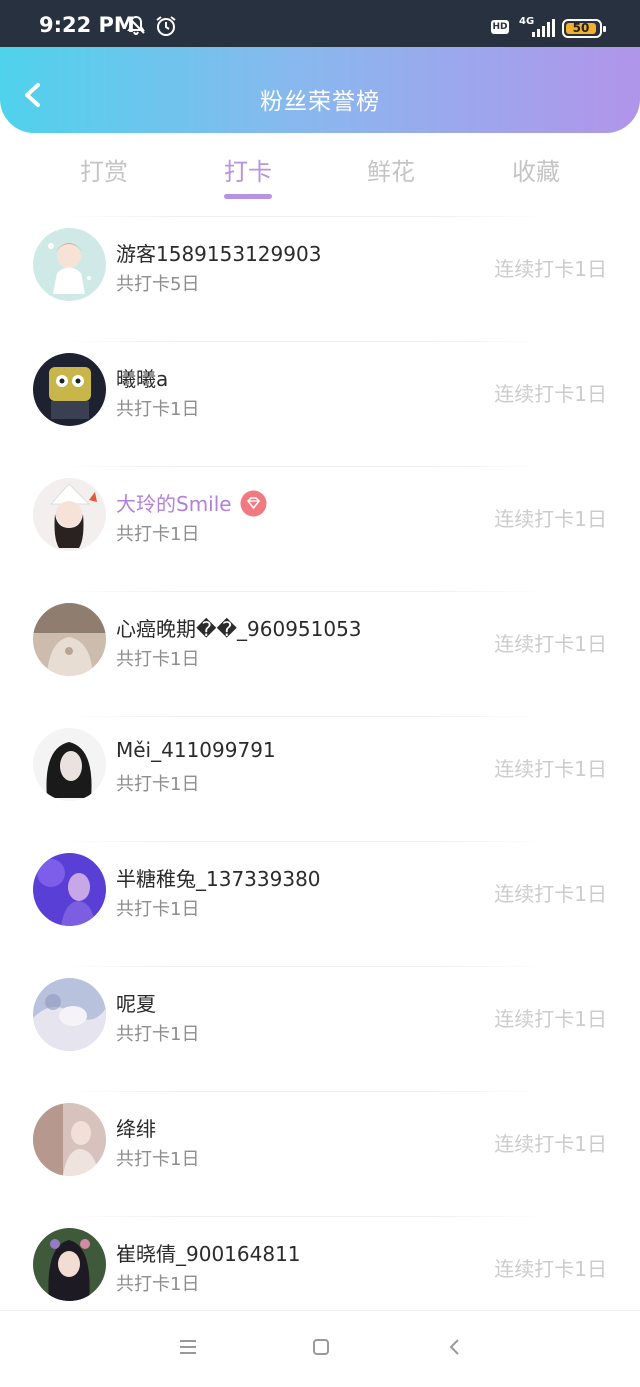  Describe the element at coordinates (500, 27) in the screenshot. I see `hd-icon: HD` at that location.